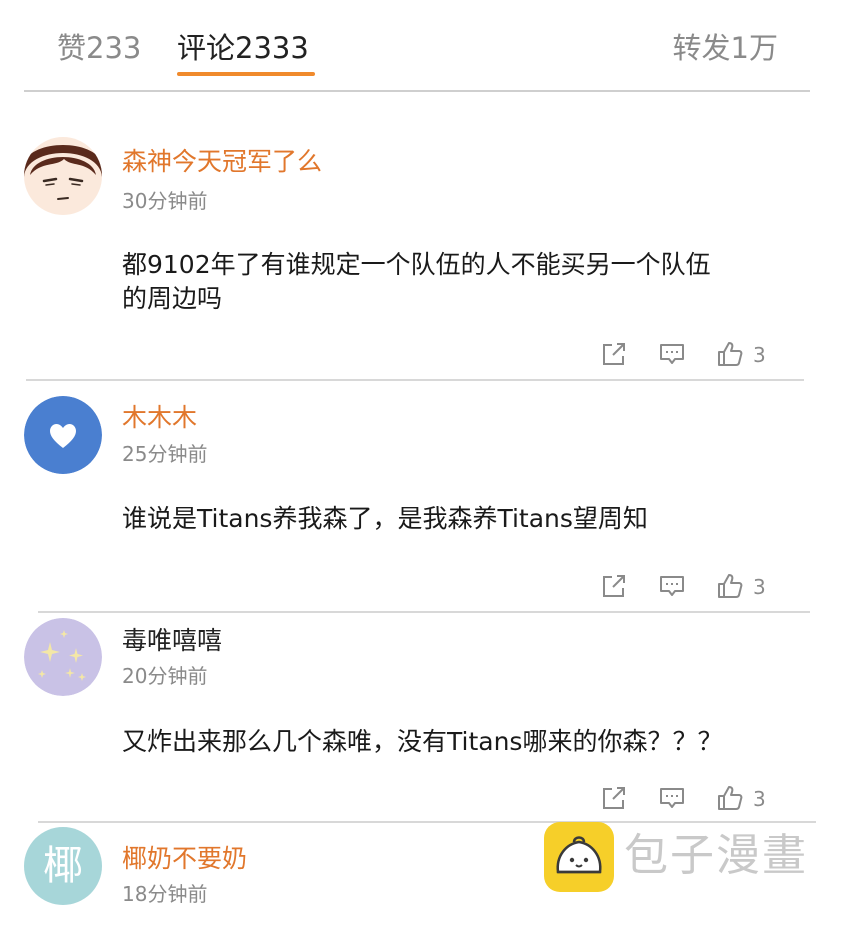 This screenshot has height=925, width=850. Describe the element at coordinates (99, 48) in the screenshot. I see `tab-likes: 赞233` at that location.